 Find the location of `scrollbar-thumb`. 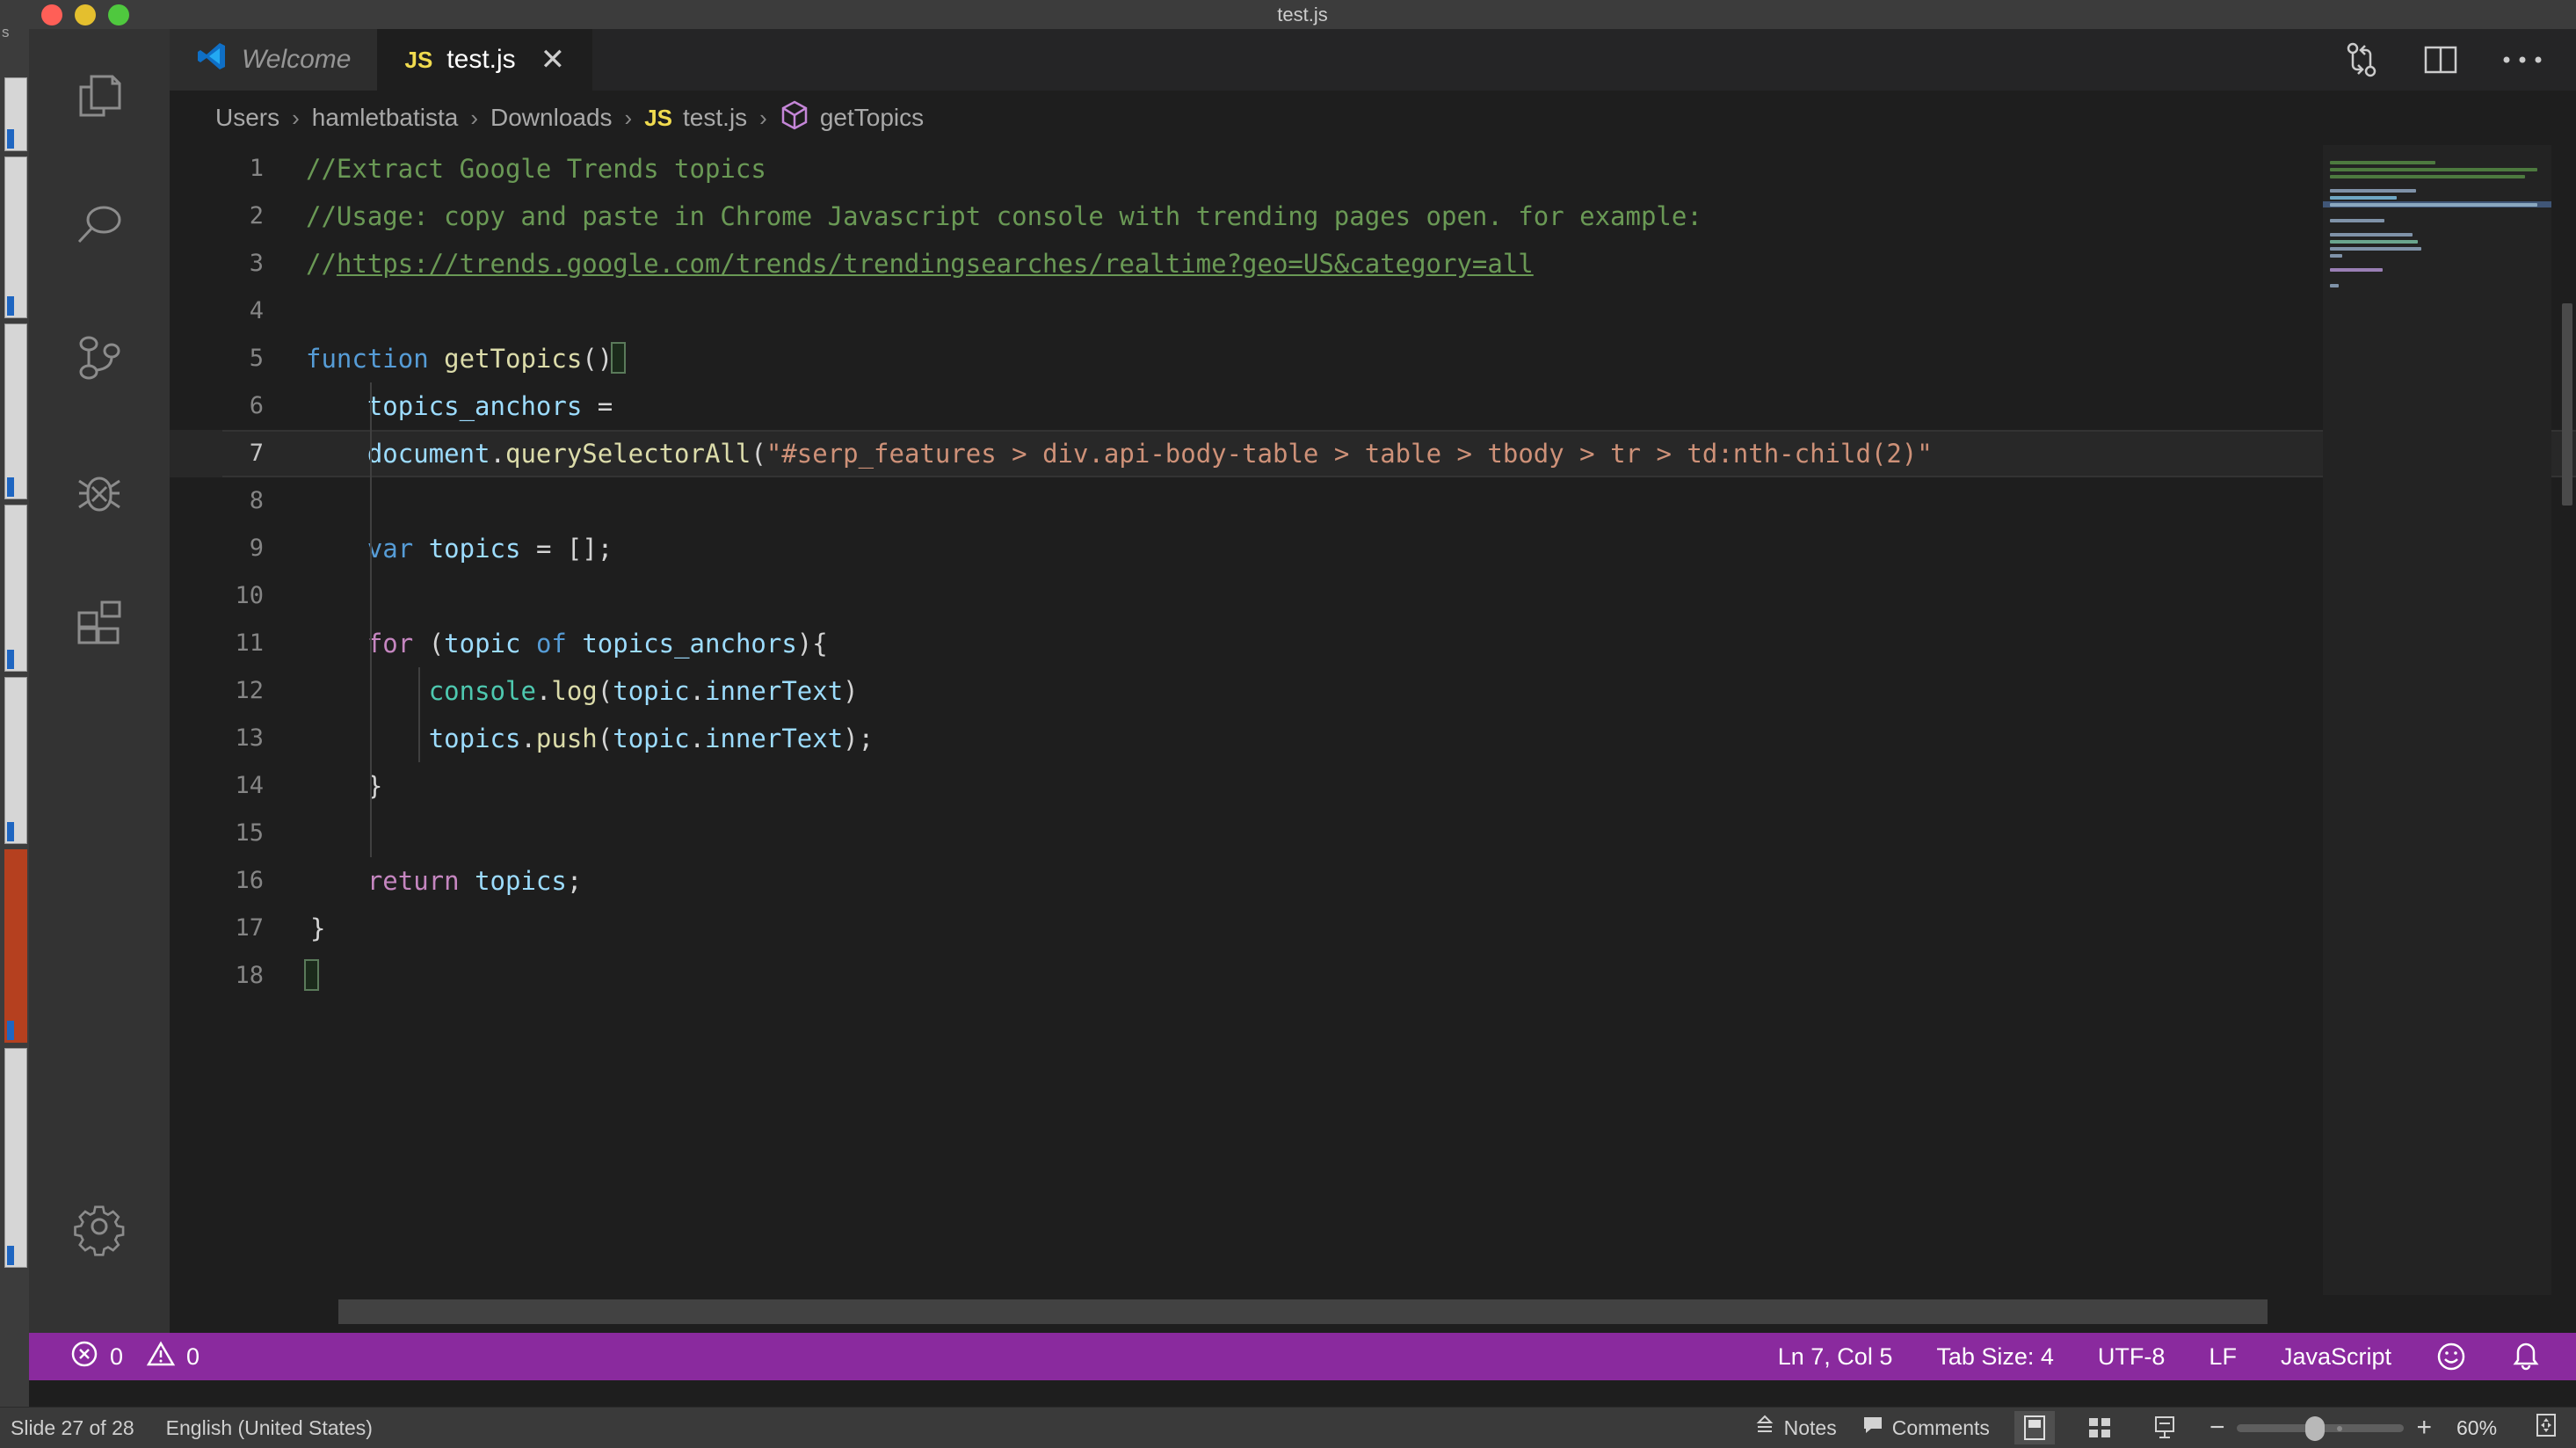

scrollbar-thumb is located at coordinates (2567, 405).